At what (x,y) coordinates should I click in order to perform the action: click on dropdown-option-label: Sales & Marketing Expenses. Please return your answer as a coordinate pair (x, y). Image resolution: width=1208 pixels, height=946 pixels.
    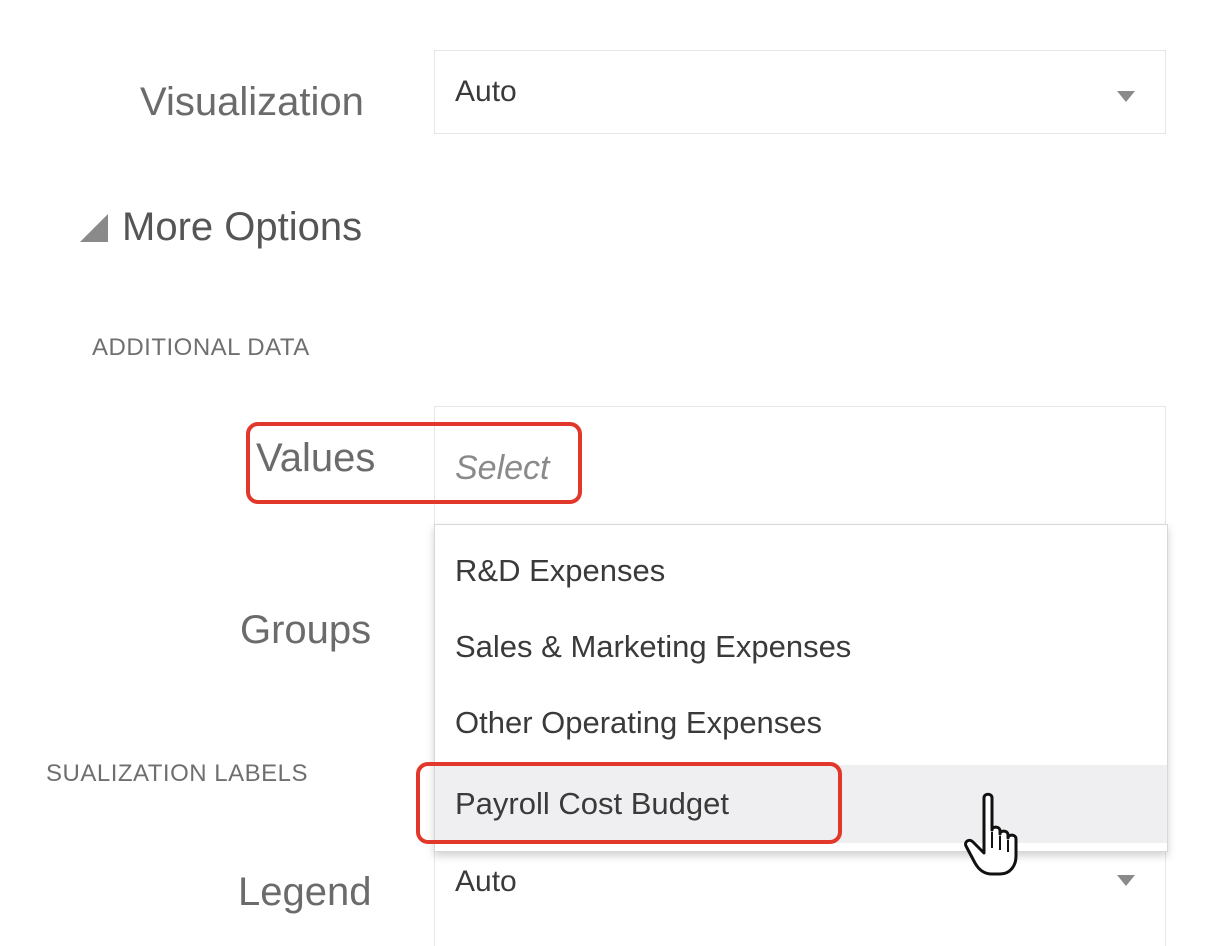
    Looking at the image, I should click on (653, 646).